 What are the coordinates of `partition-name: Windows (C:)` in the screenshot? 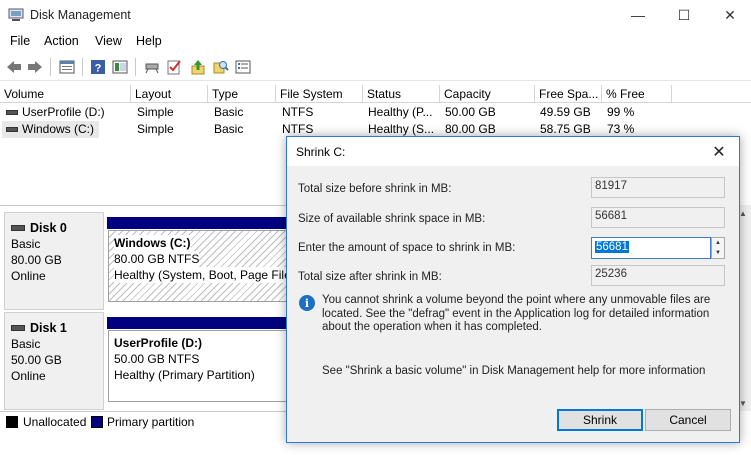 It's located at (152, 243).